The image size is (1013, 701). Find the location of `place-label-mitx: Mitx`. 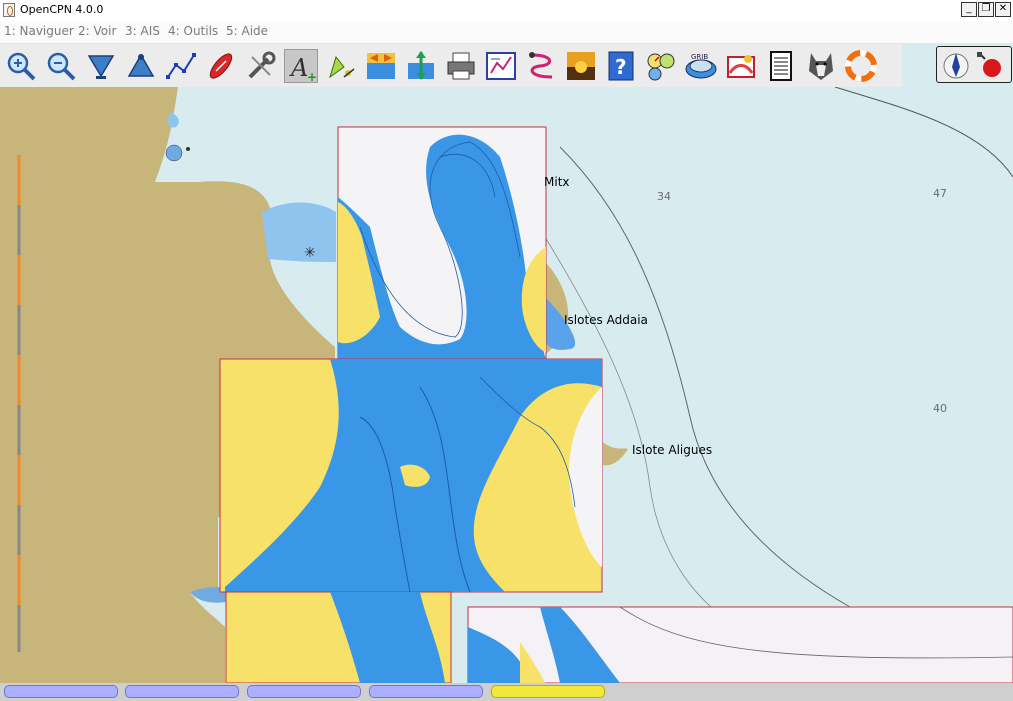

place-label-mitx: Mitx is located at coordinates (557, 182).